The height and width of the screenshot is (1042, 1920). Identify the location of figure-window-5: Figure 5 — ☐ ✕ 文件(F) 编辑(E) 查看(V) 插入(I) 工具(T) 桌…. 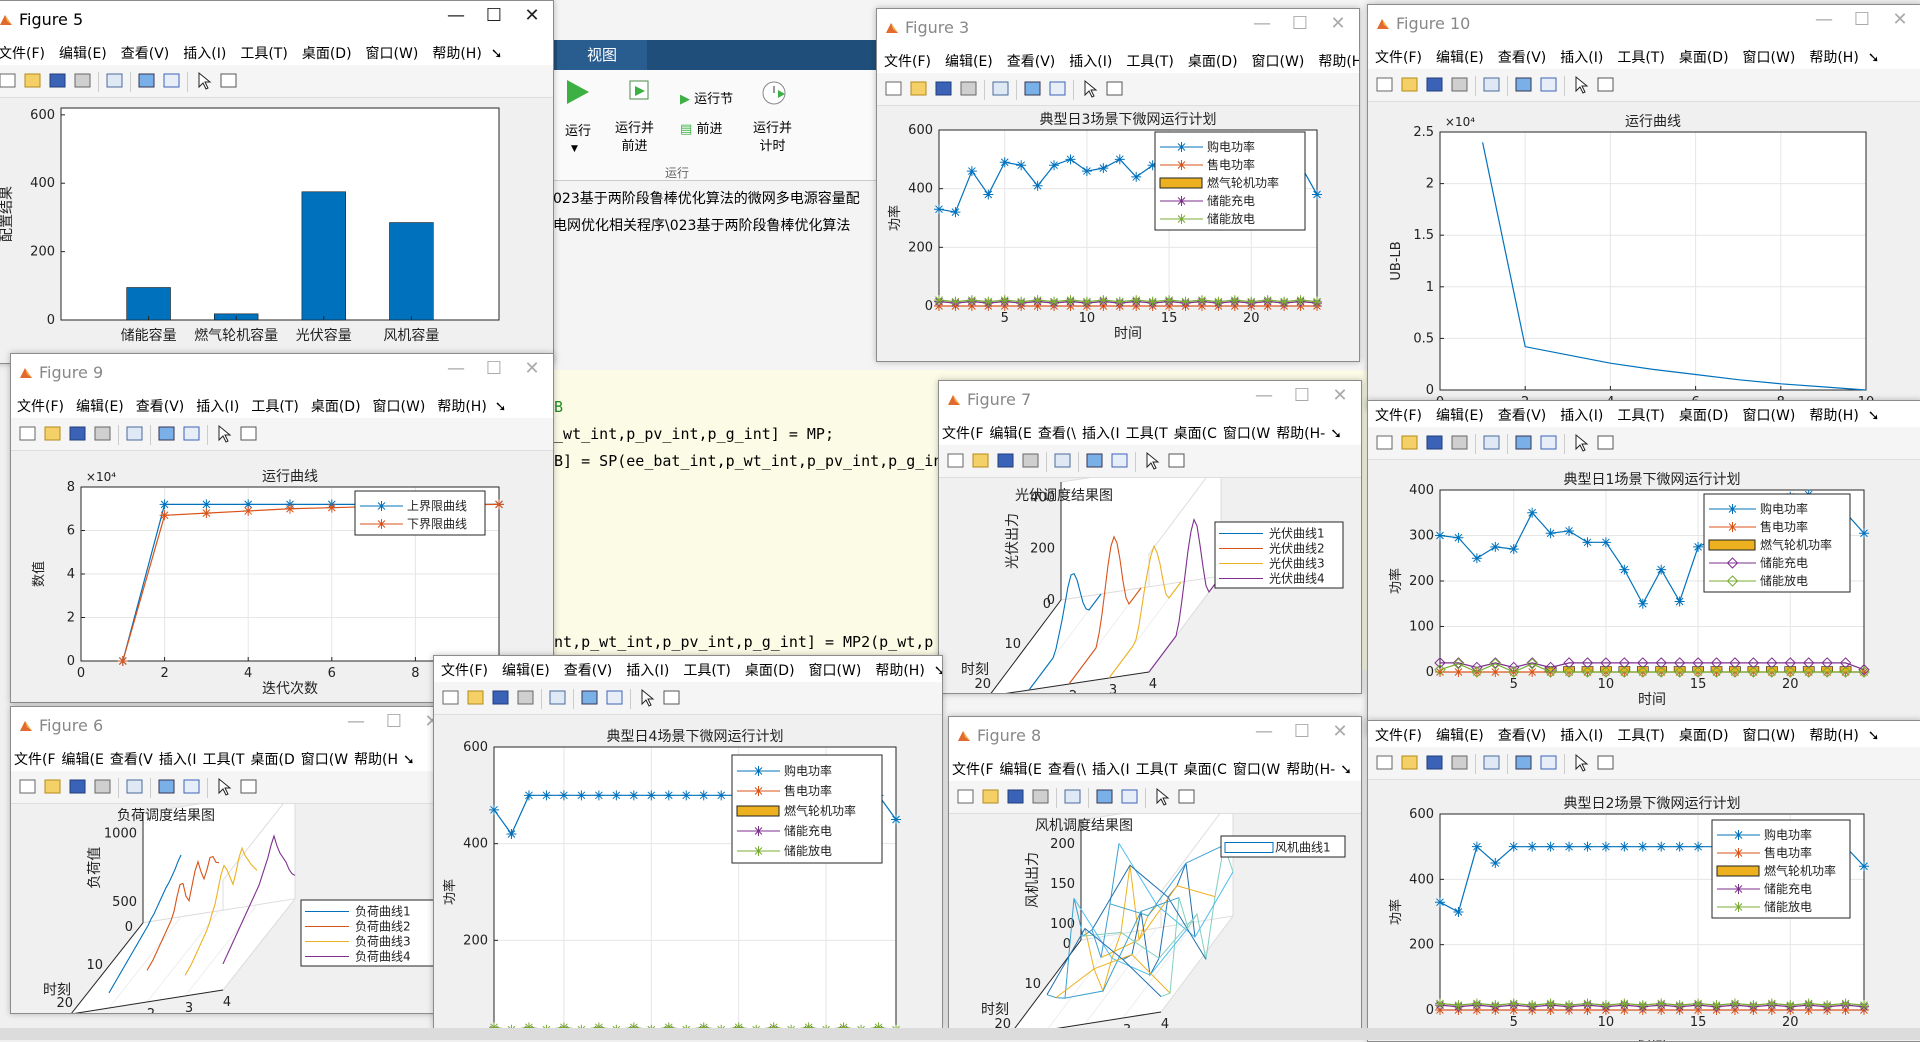
(277, 182).